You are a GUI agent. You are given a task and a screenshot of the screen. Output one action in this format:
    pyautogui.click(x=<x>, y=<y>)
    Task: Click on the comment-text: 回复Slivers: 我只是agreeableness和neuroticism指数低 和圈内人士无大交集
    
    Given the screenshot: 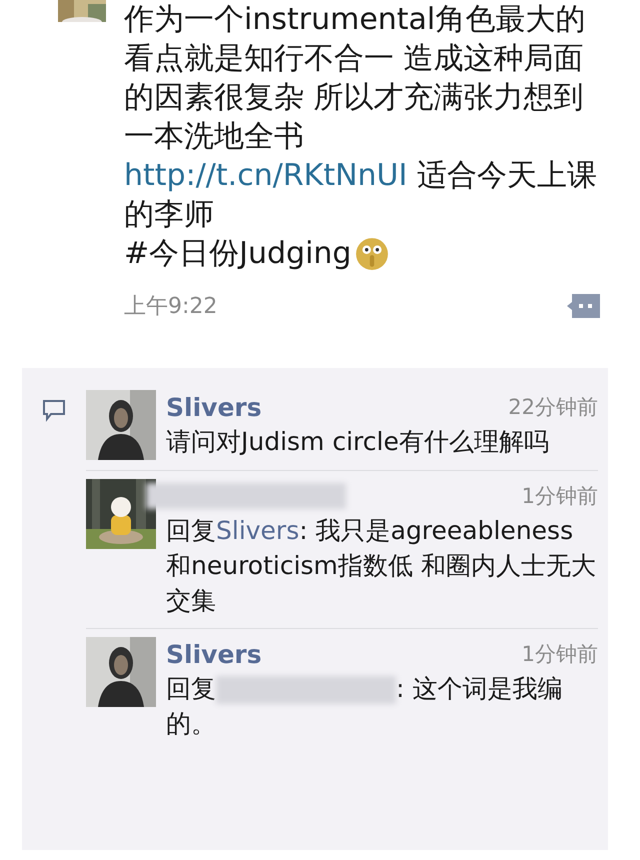 What is the action you would take?
    pyautogui.click(x=381, y=566)
    